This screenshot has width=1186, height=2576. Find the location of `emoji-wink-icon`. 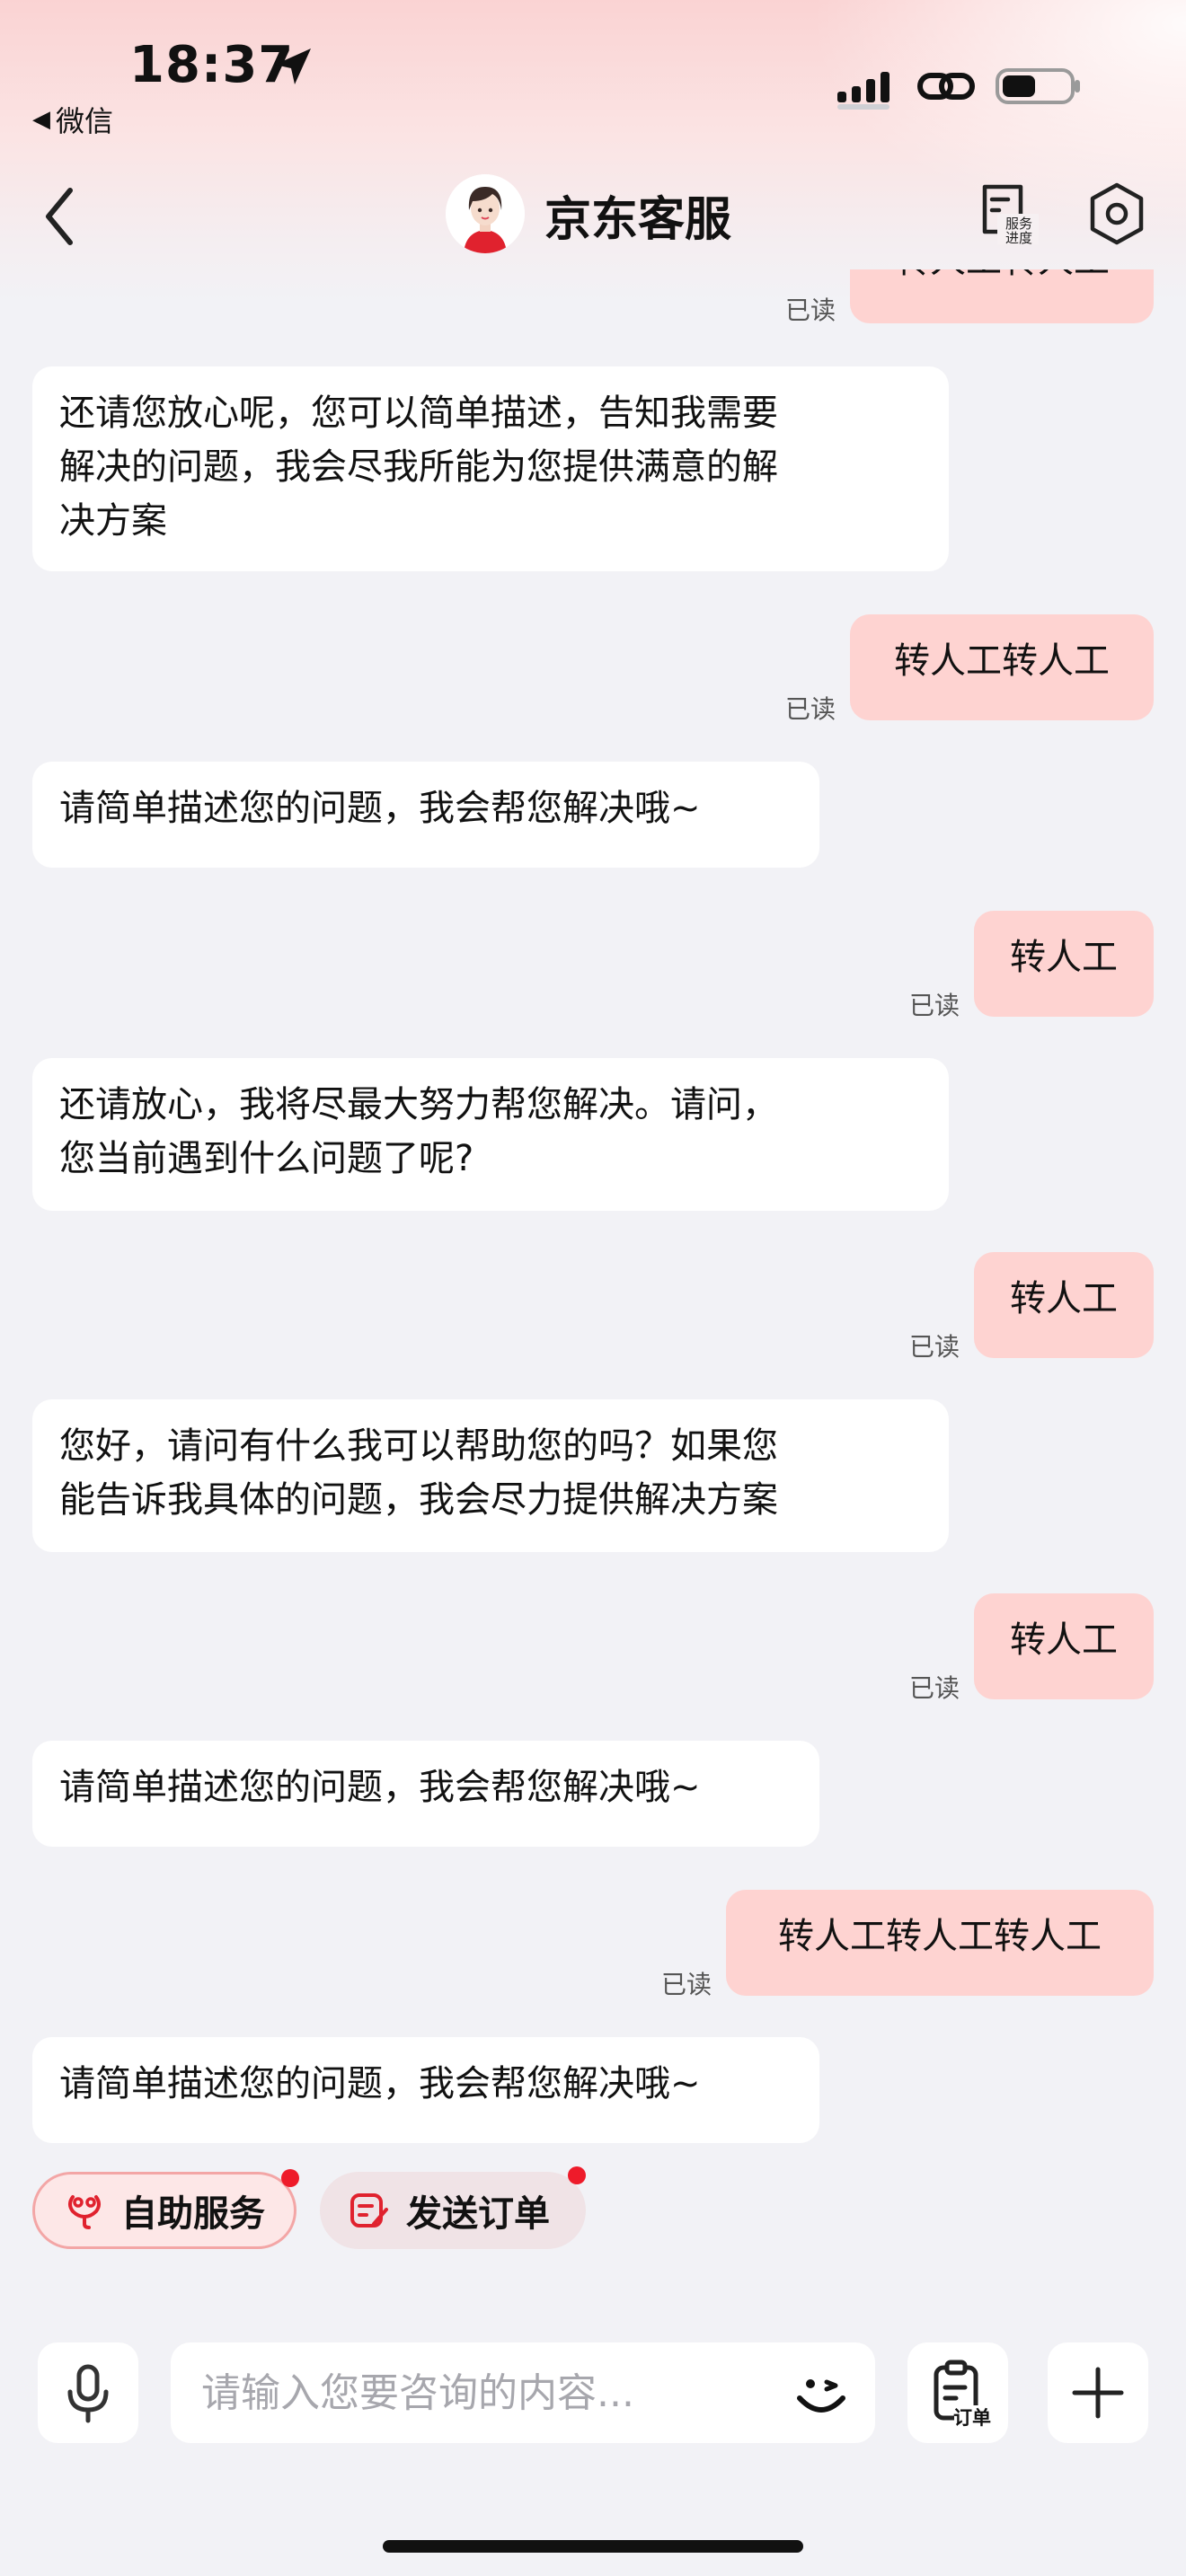

emoji-wink-icon is located at coordinates (821, 2392).